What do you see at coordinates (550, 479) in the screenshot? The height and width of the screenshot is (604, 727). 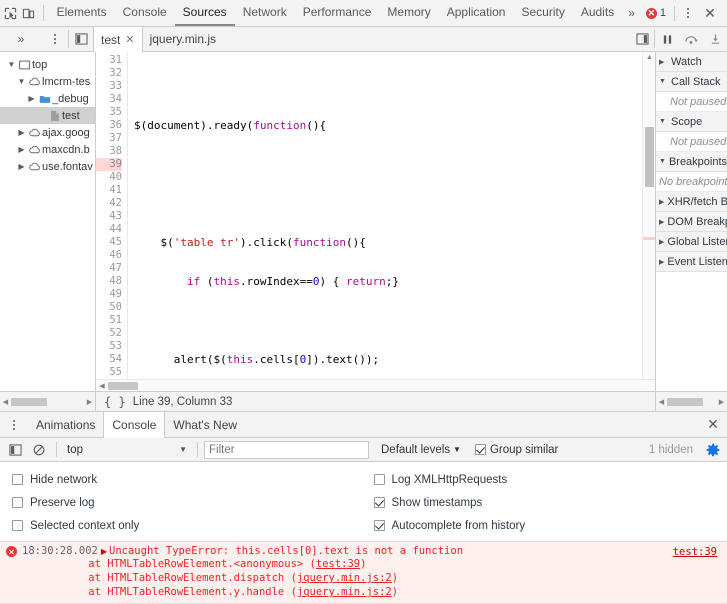 I see `setting-log-xhr: Log XMLHttpRequests` at bounding box center [550, 479].